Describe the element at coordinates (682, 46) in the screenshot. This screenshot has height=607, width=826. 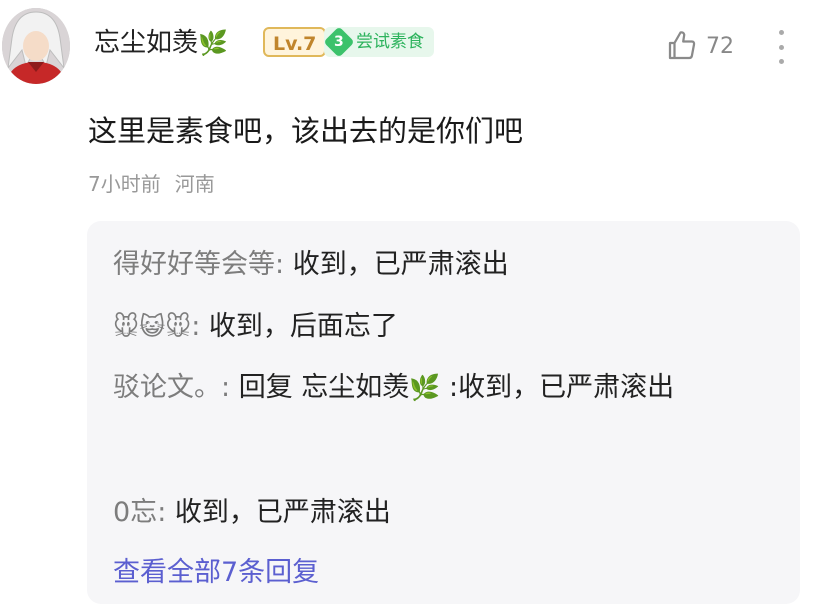
I see `thumbs-up-icon` at that location.